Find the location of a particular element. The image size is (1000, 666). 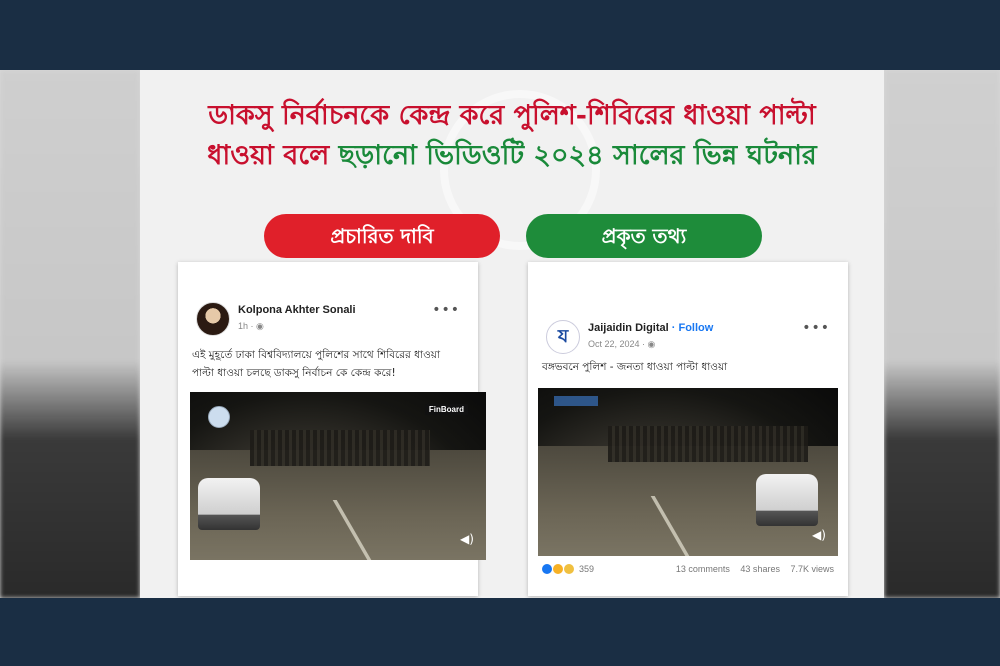

shares-count: 43 shares is located at coordinates (760, 569).